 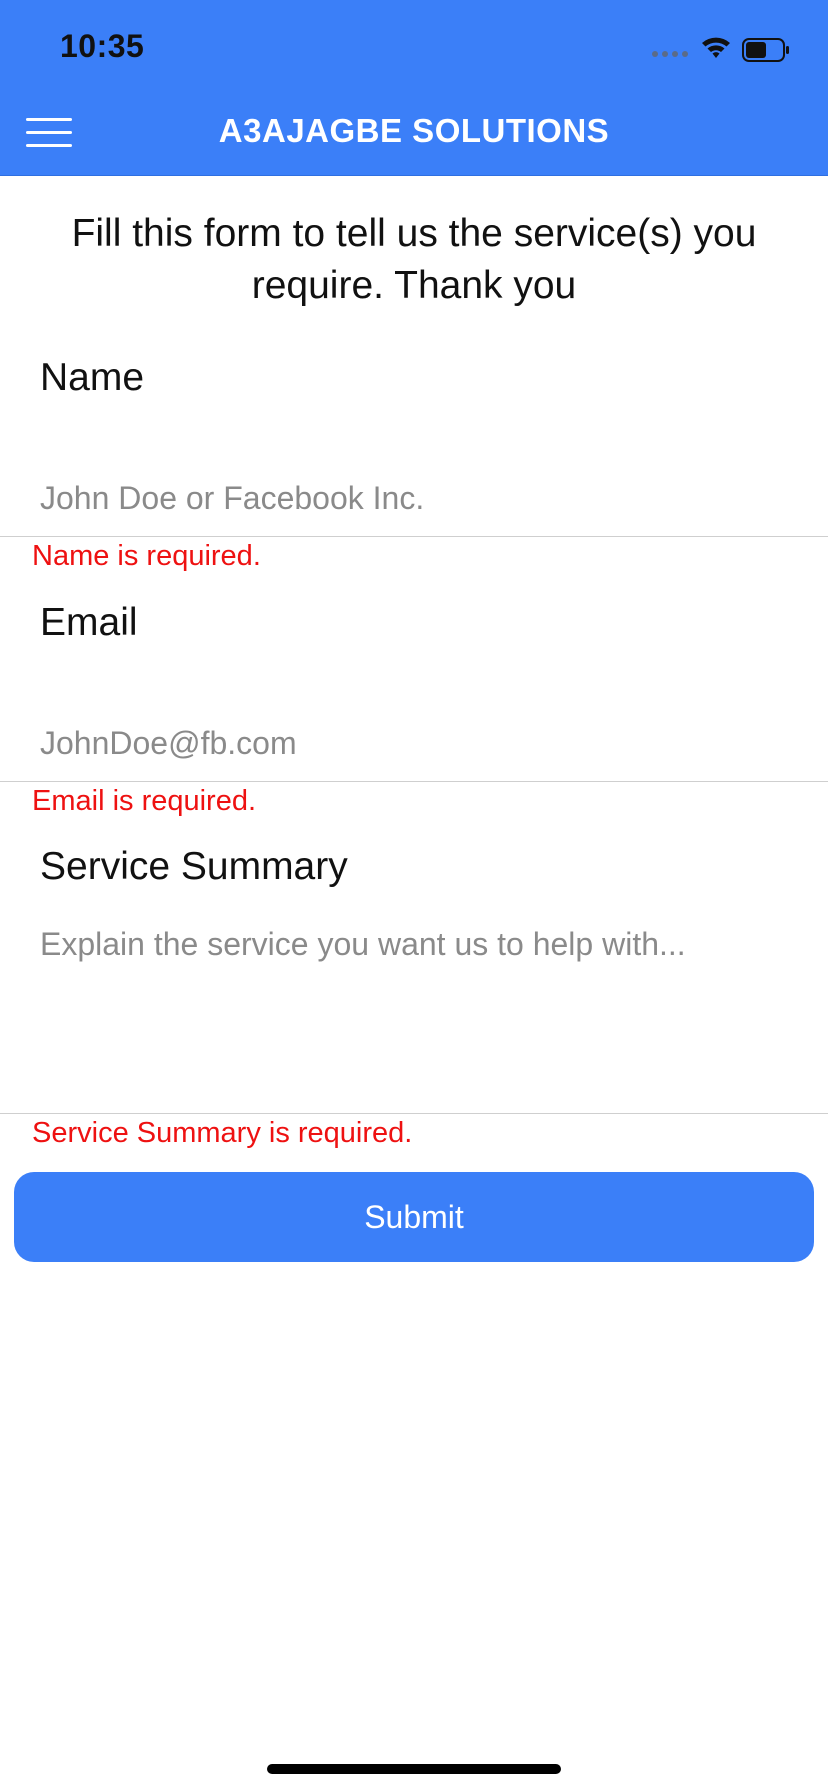 What do you see at coordinates (414, 1113) in the screenshot?
I see `service-summary-divider` at bounding box center [414, 1113].